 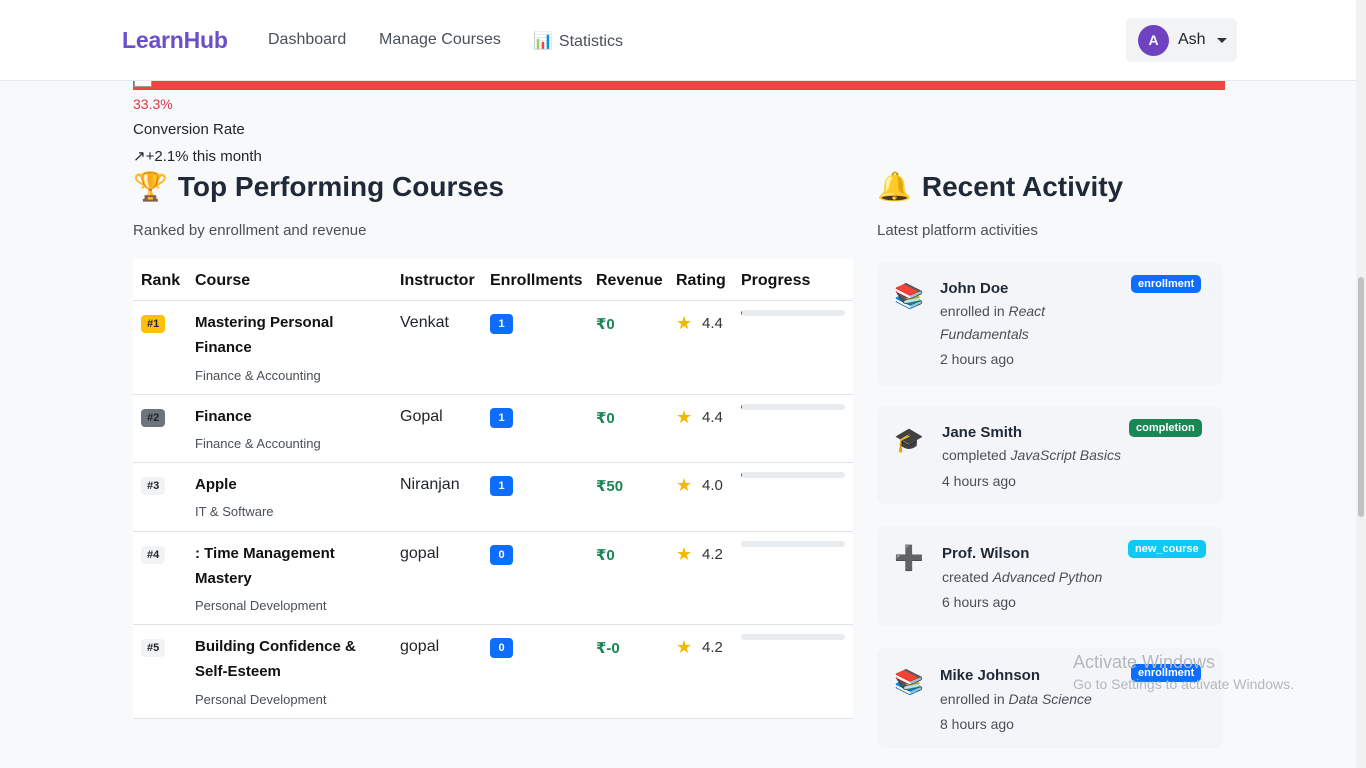 What do you see at coordinates (972, 311) in the screenshot?
I see `activity-action: enrolled in` at bounding box center [972, 311].